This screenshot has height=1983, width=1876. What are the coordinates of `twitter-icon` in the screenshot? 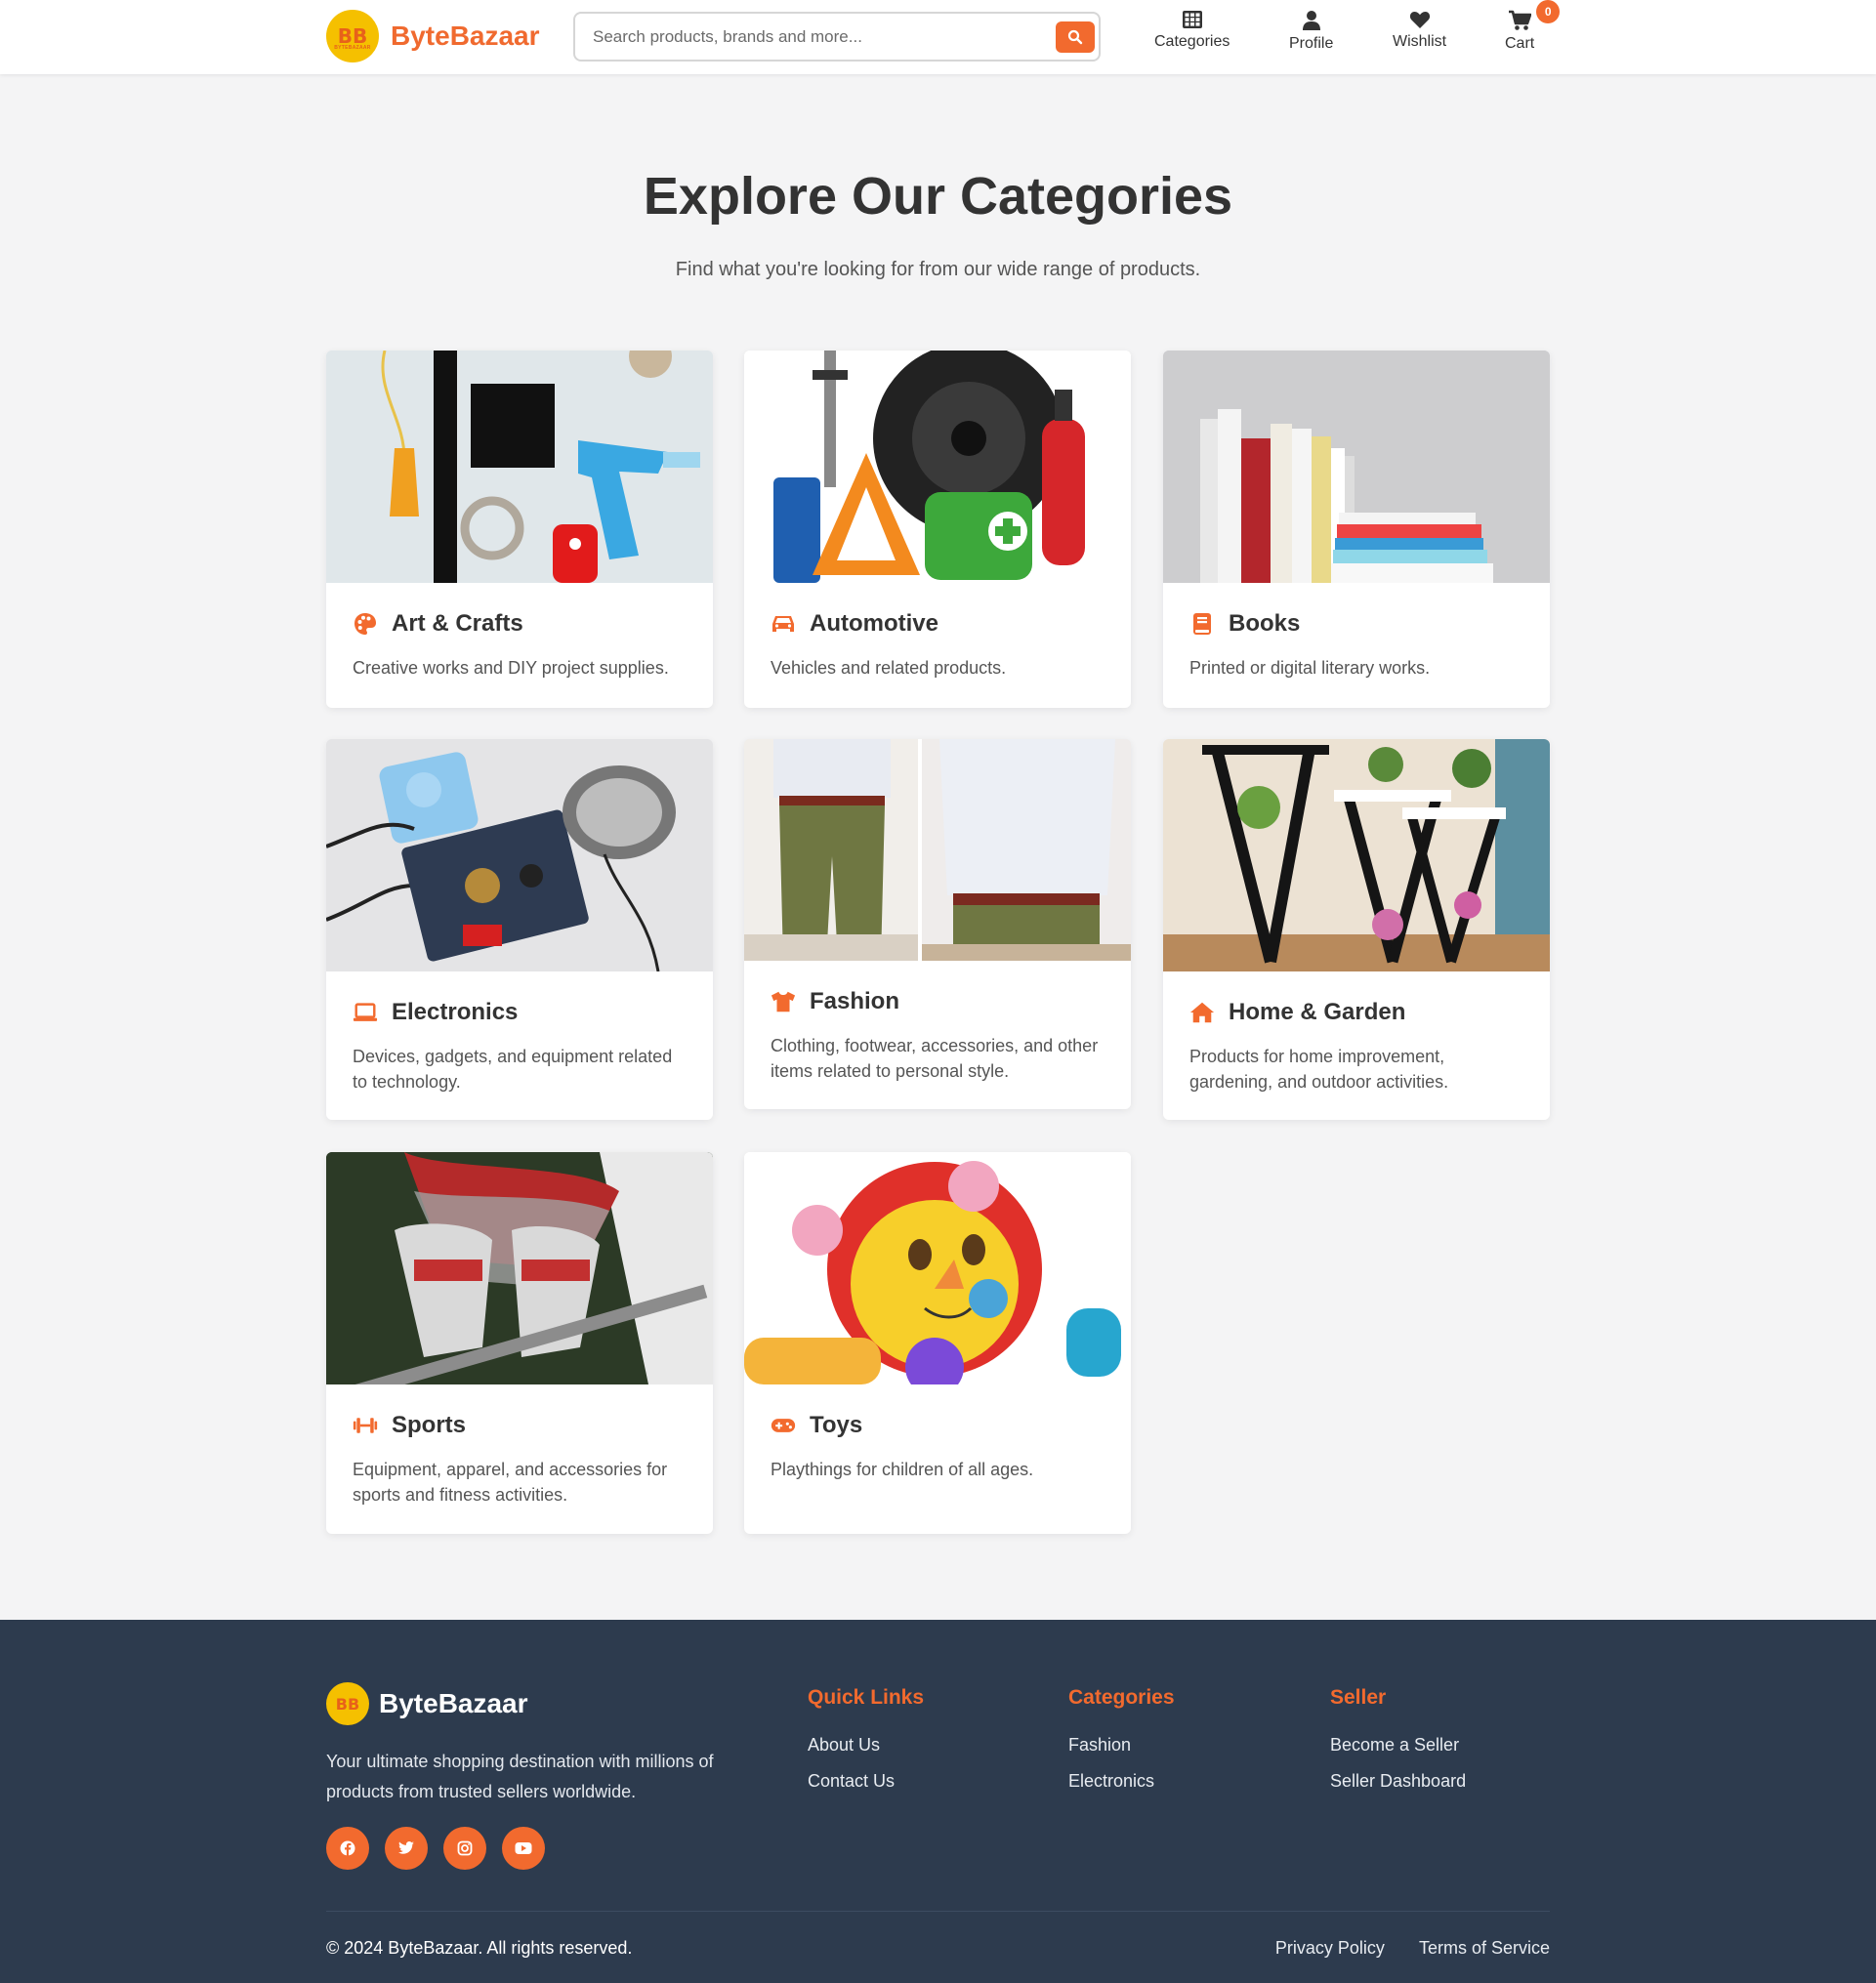 It's located at (406, 1847).